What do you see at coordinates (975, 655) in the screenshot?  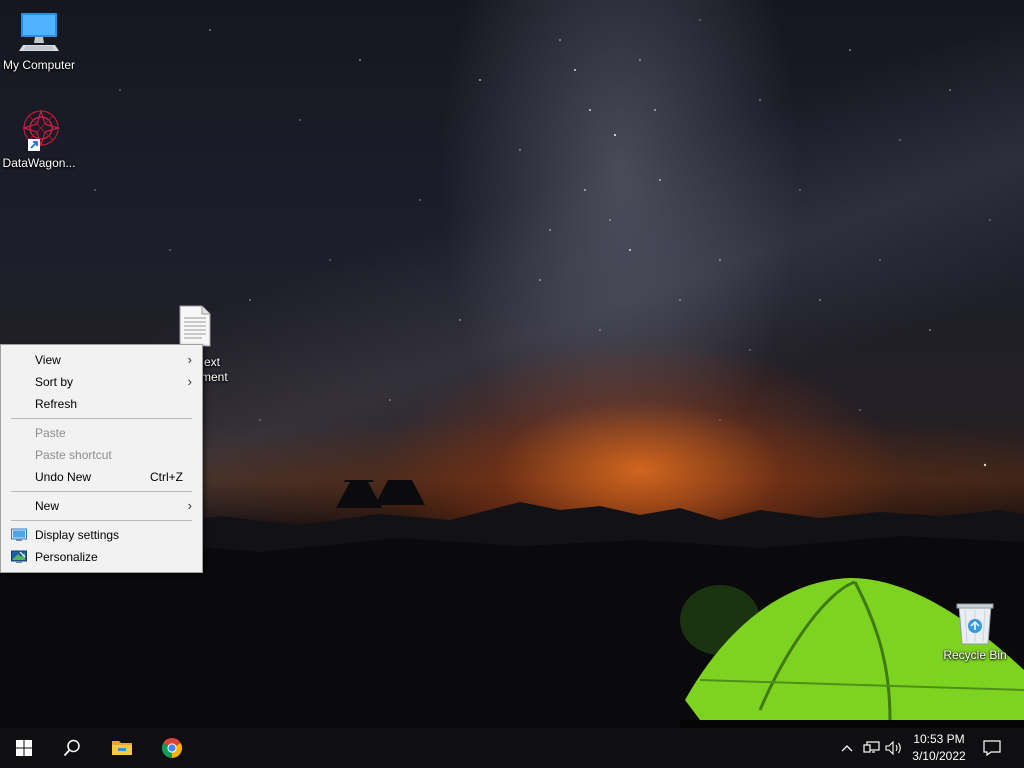 I see `desktop-icon-label: Recycle Bin` at bounding box center [975, 655].